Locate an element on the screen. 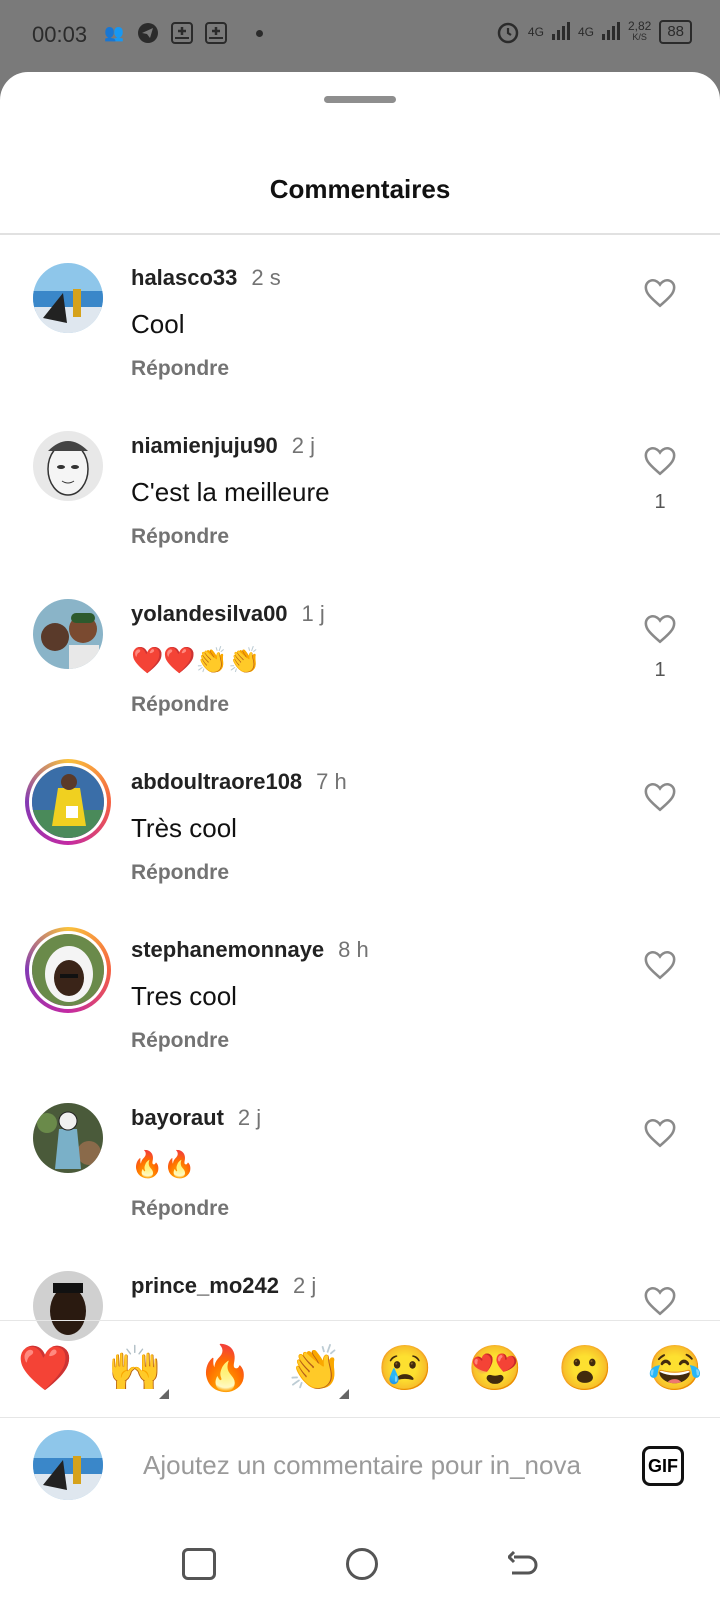 This screenshot has height=1612, width=720. status-time: 00:03 is located at coordinates (60, 34).